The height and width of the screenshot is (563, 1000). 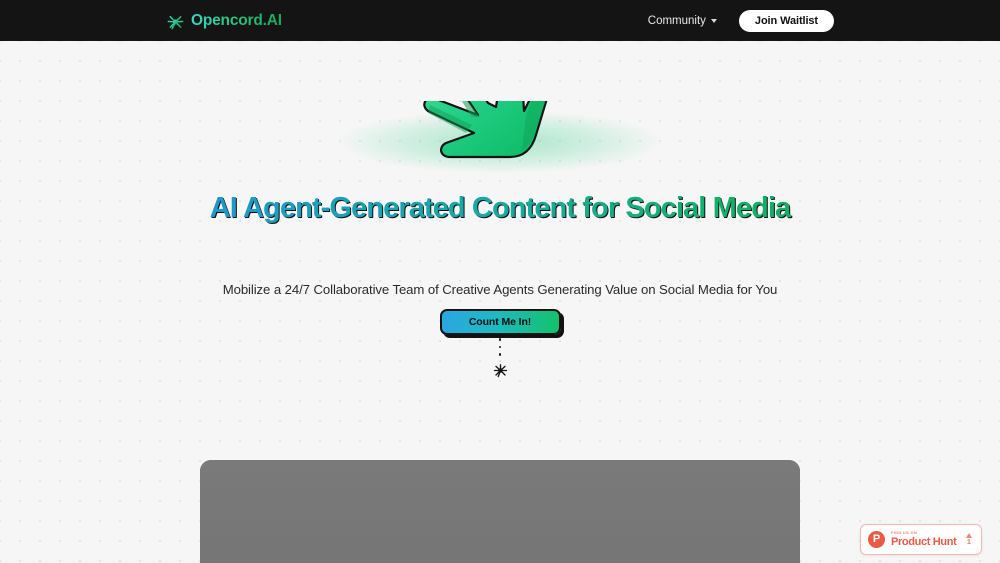 I want to click on hero-glow, so click(x=500, y=134).